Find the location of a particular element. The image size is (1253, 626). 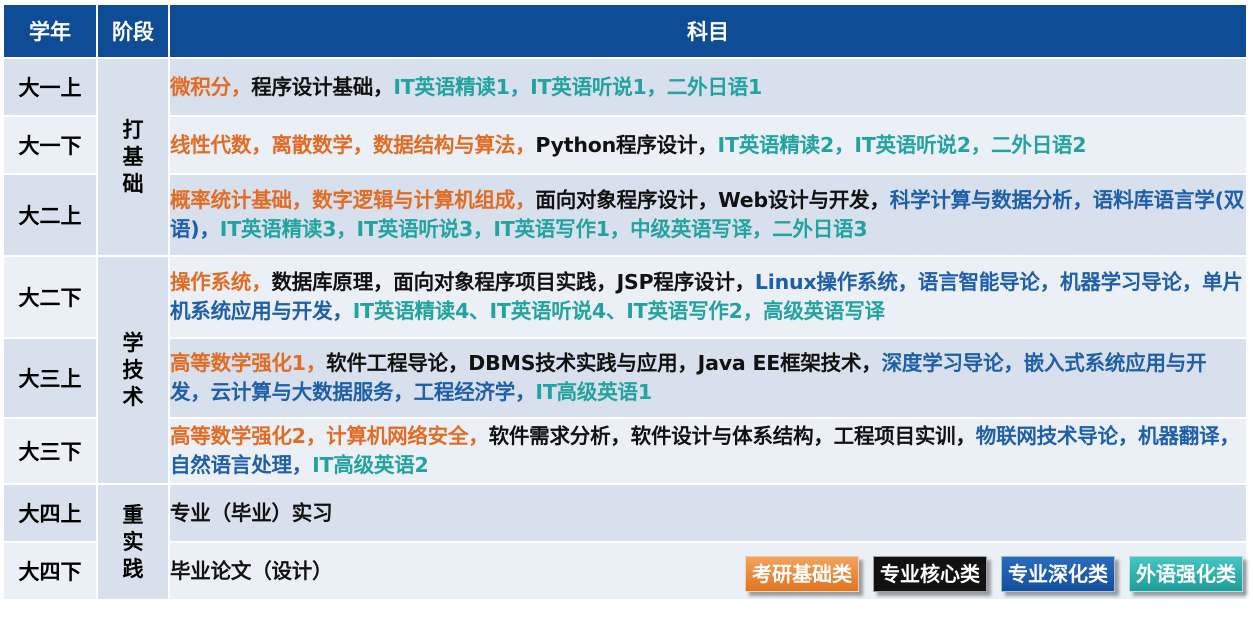

course-group-black: 程序设计基础， is located at coordinates (322, 86).